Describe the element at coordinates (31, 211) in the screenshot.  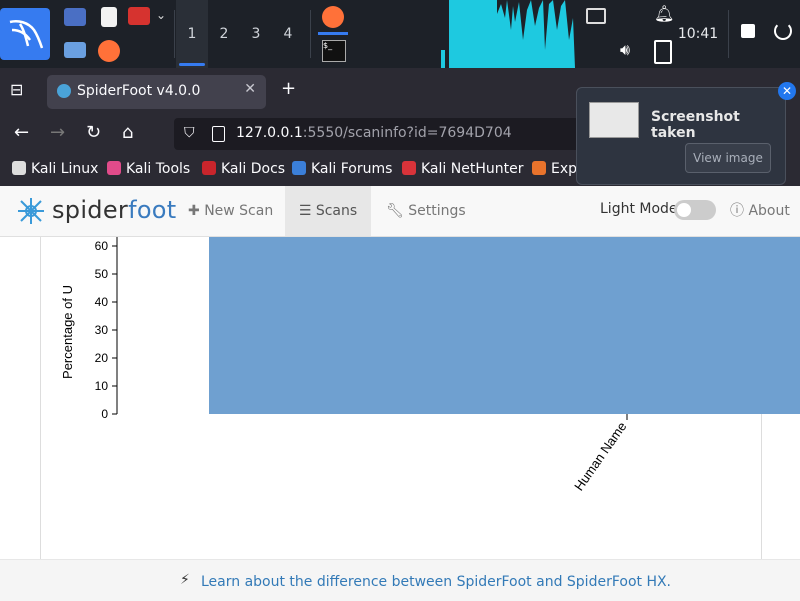
I see `spiderfoot-logo-icon` at that location.